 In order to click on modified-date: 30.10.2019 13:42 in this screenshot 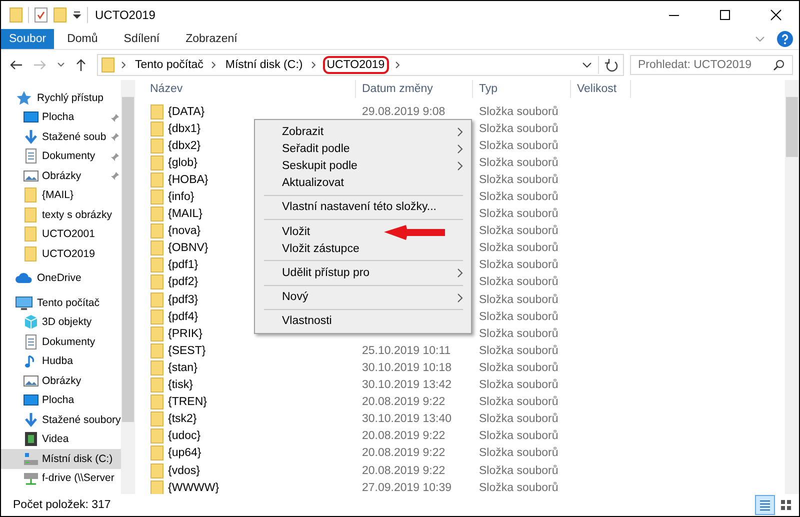, I will do `click(407, 385)`.